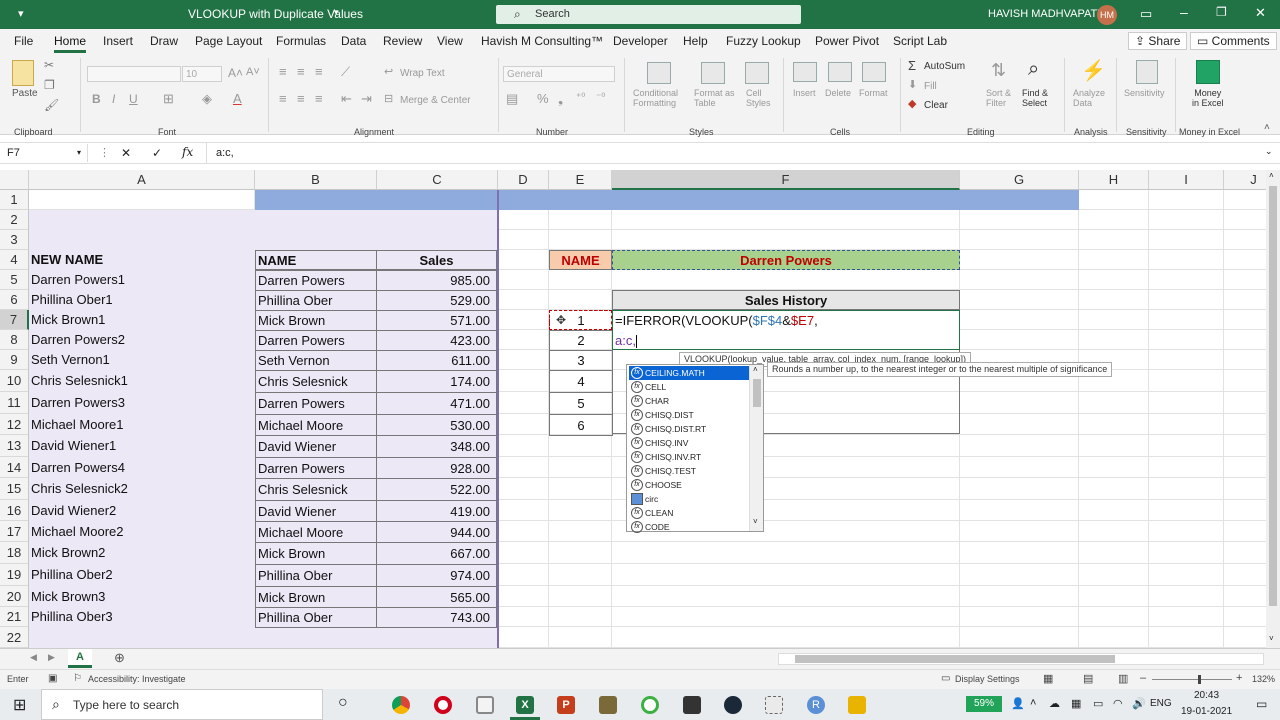  I want to click on new-name-cell: Darren Powers1, so click(141, 280).